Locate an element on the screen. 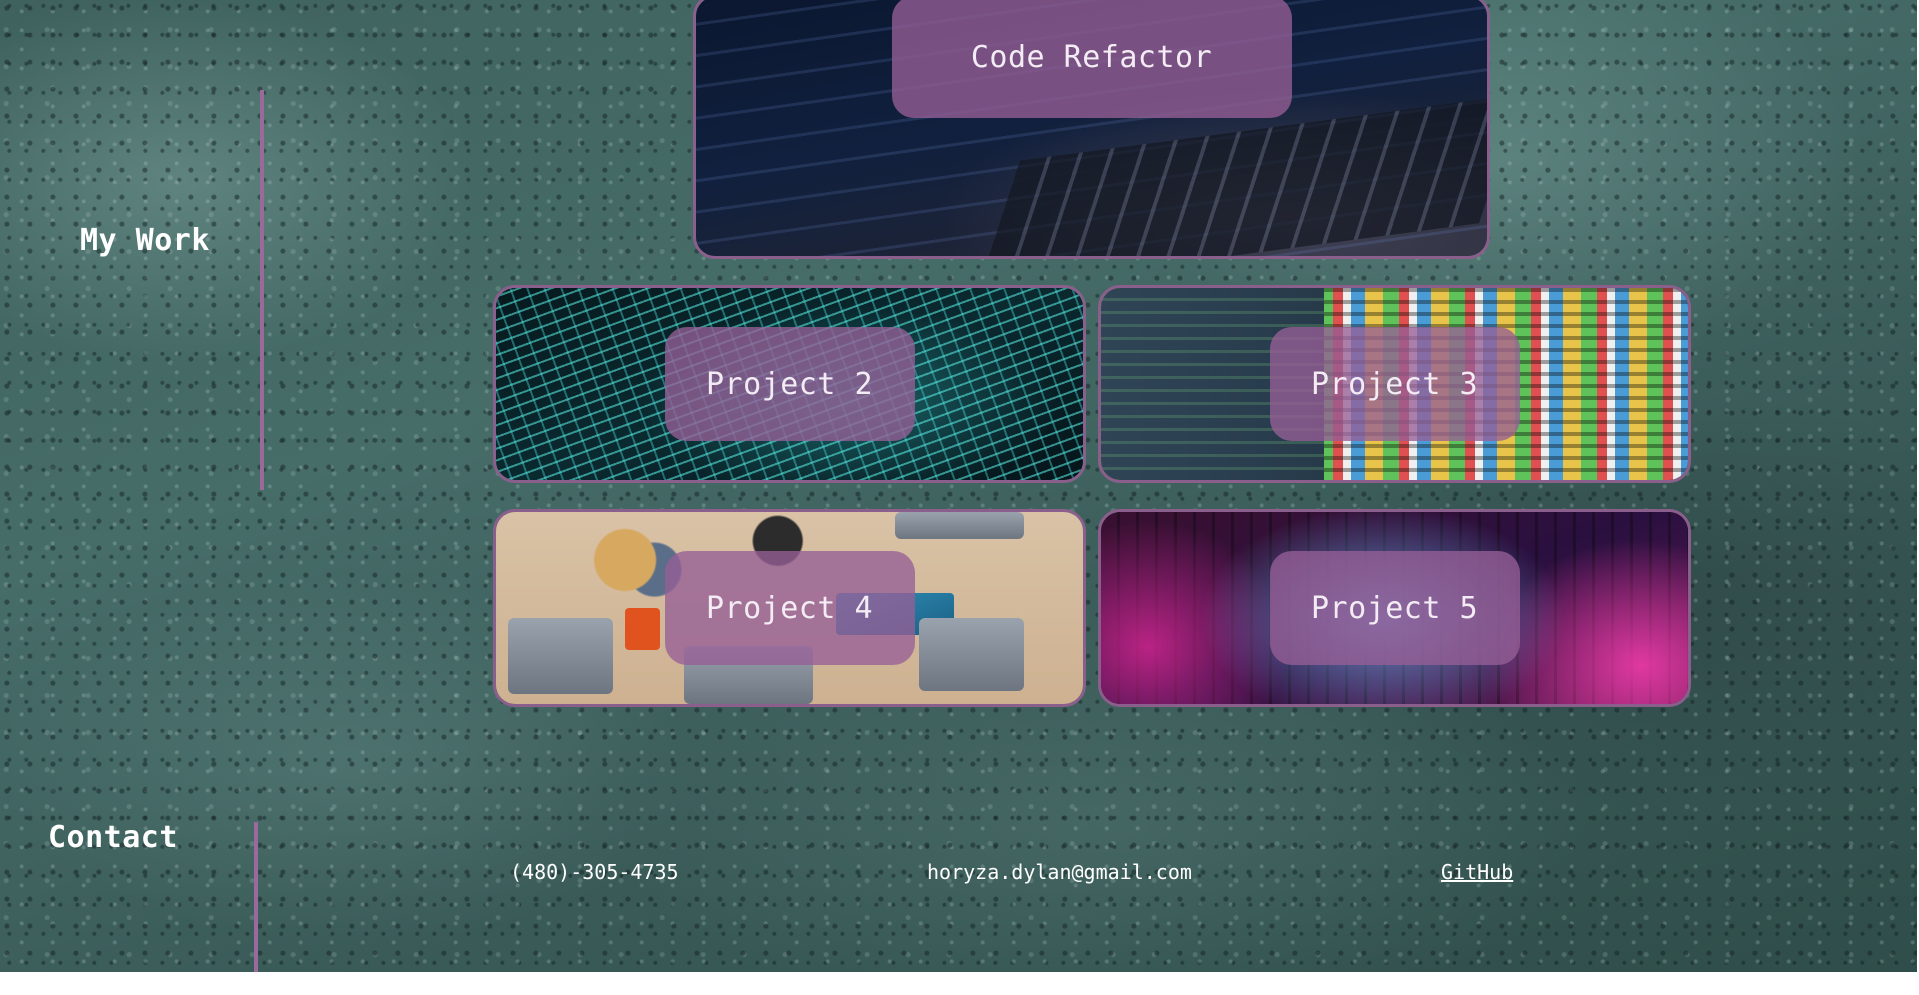  project-label: Project 2 is located at coordinates (789, 384).